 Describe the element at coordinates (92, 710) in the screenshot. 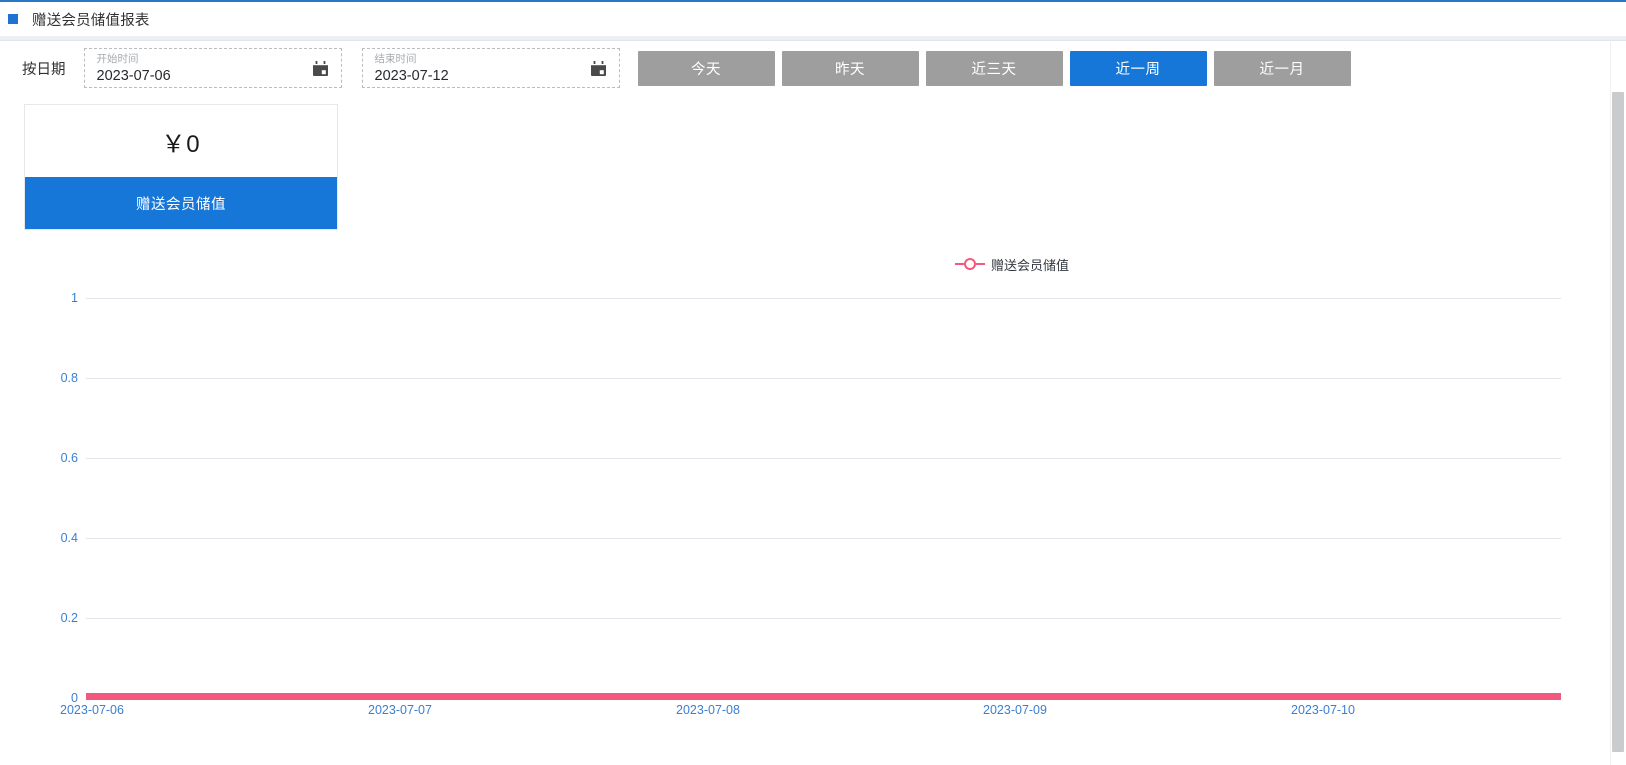

I see `x-axis-tick: 2023-07-06` at that location.